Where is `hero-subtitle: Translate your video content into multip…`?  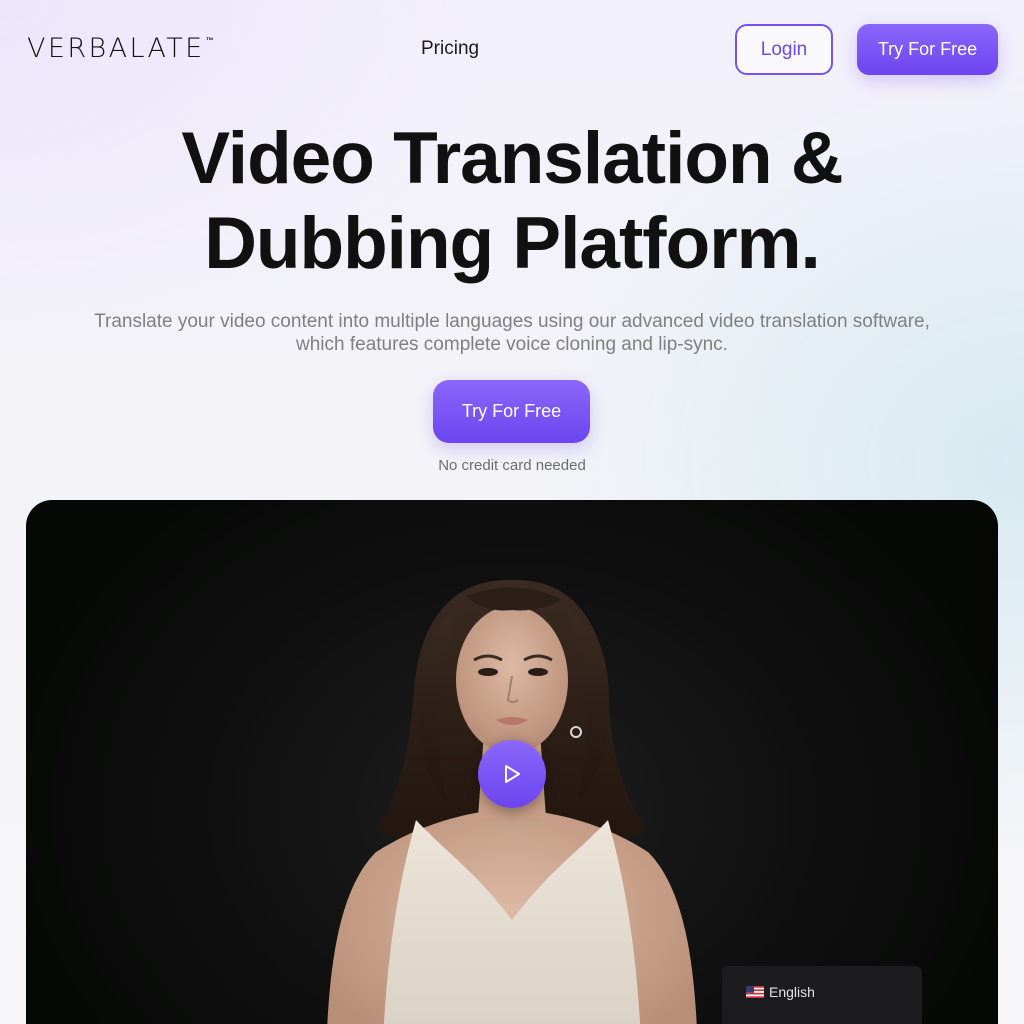
hero-subtitle: Translate your video content into multip… is located at coordinates (512, 333).